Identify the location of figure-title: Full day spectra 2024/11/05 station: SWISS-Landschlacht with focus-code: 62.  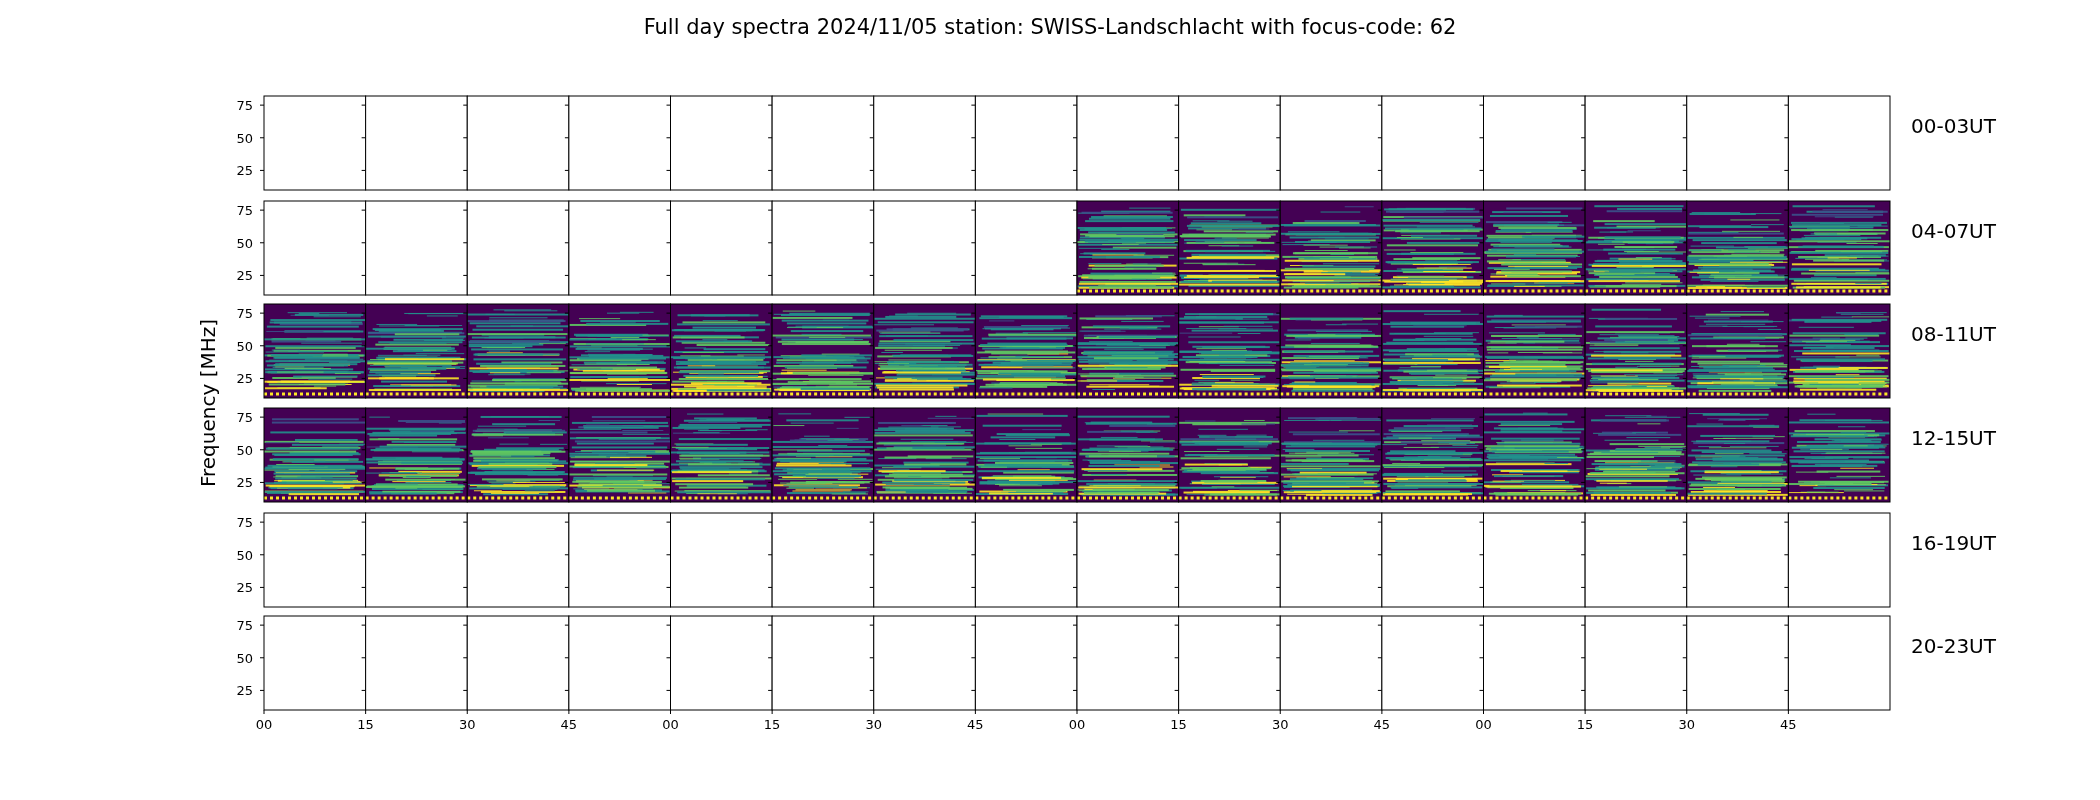
(1050, 27).